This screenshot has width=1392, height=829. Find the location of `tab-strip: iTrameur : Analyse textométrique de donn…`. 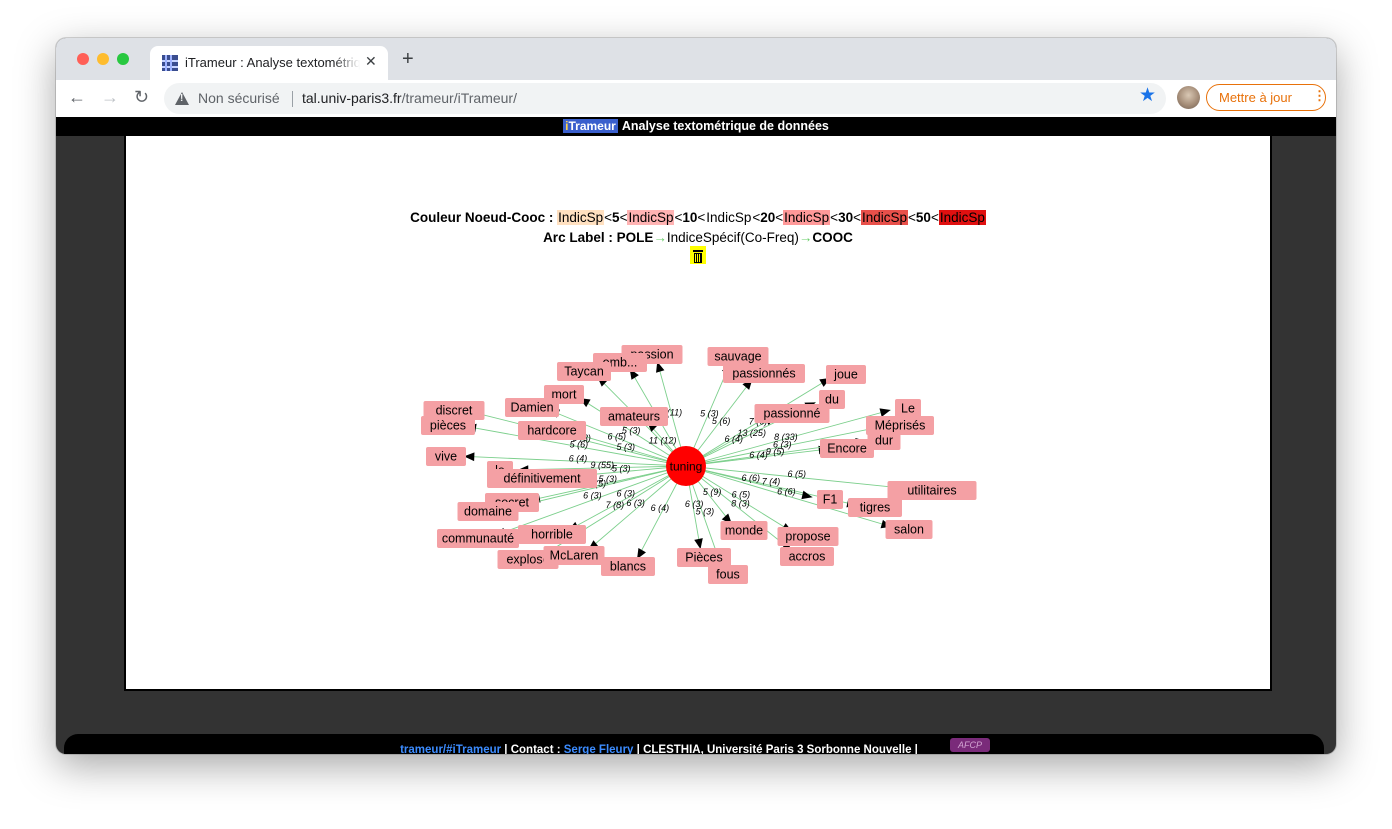

tab-strip: iTrameur : Analyse textométrique de donn… is located at coordinates (696, 59).